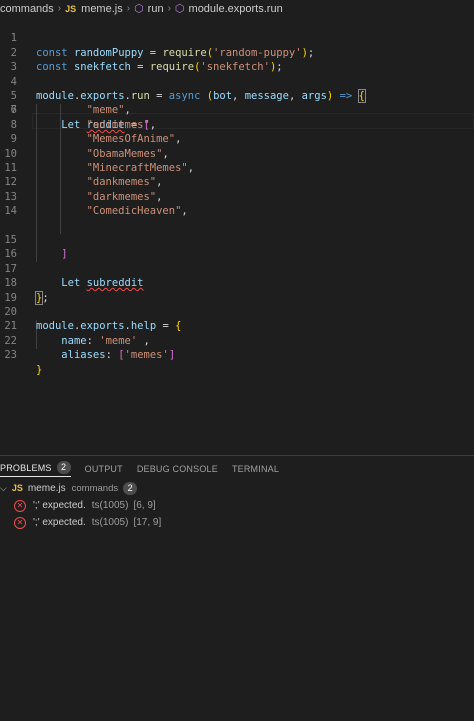 The height and width of the screenshot is (721, 474). Describe the element at coordinates (177, 469) in the screenshot. I see `tab-debug-console: DEBUG CONSOLE` at that location.